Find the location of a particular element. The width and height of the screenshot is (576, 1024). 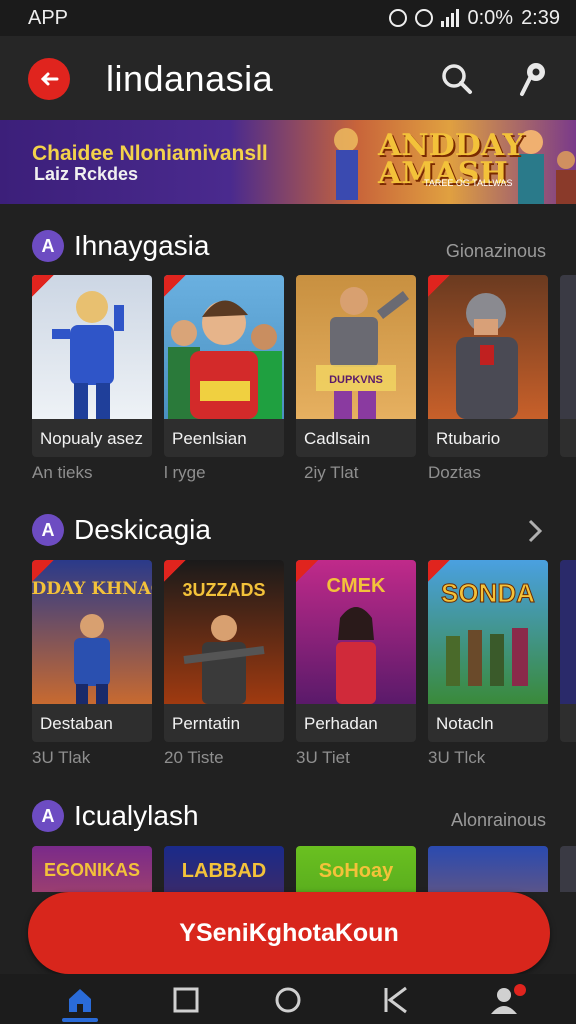

game-card: SoHoay is located at coordinates (356, 869).